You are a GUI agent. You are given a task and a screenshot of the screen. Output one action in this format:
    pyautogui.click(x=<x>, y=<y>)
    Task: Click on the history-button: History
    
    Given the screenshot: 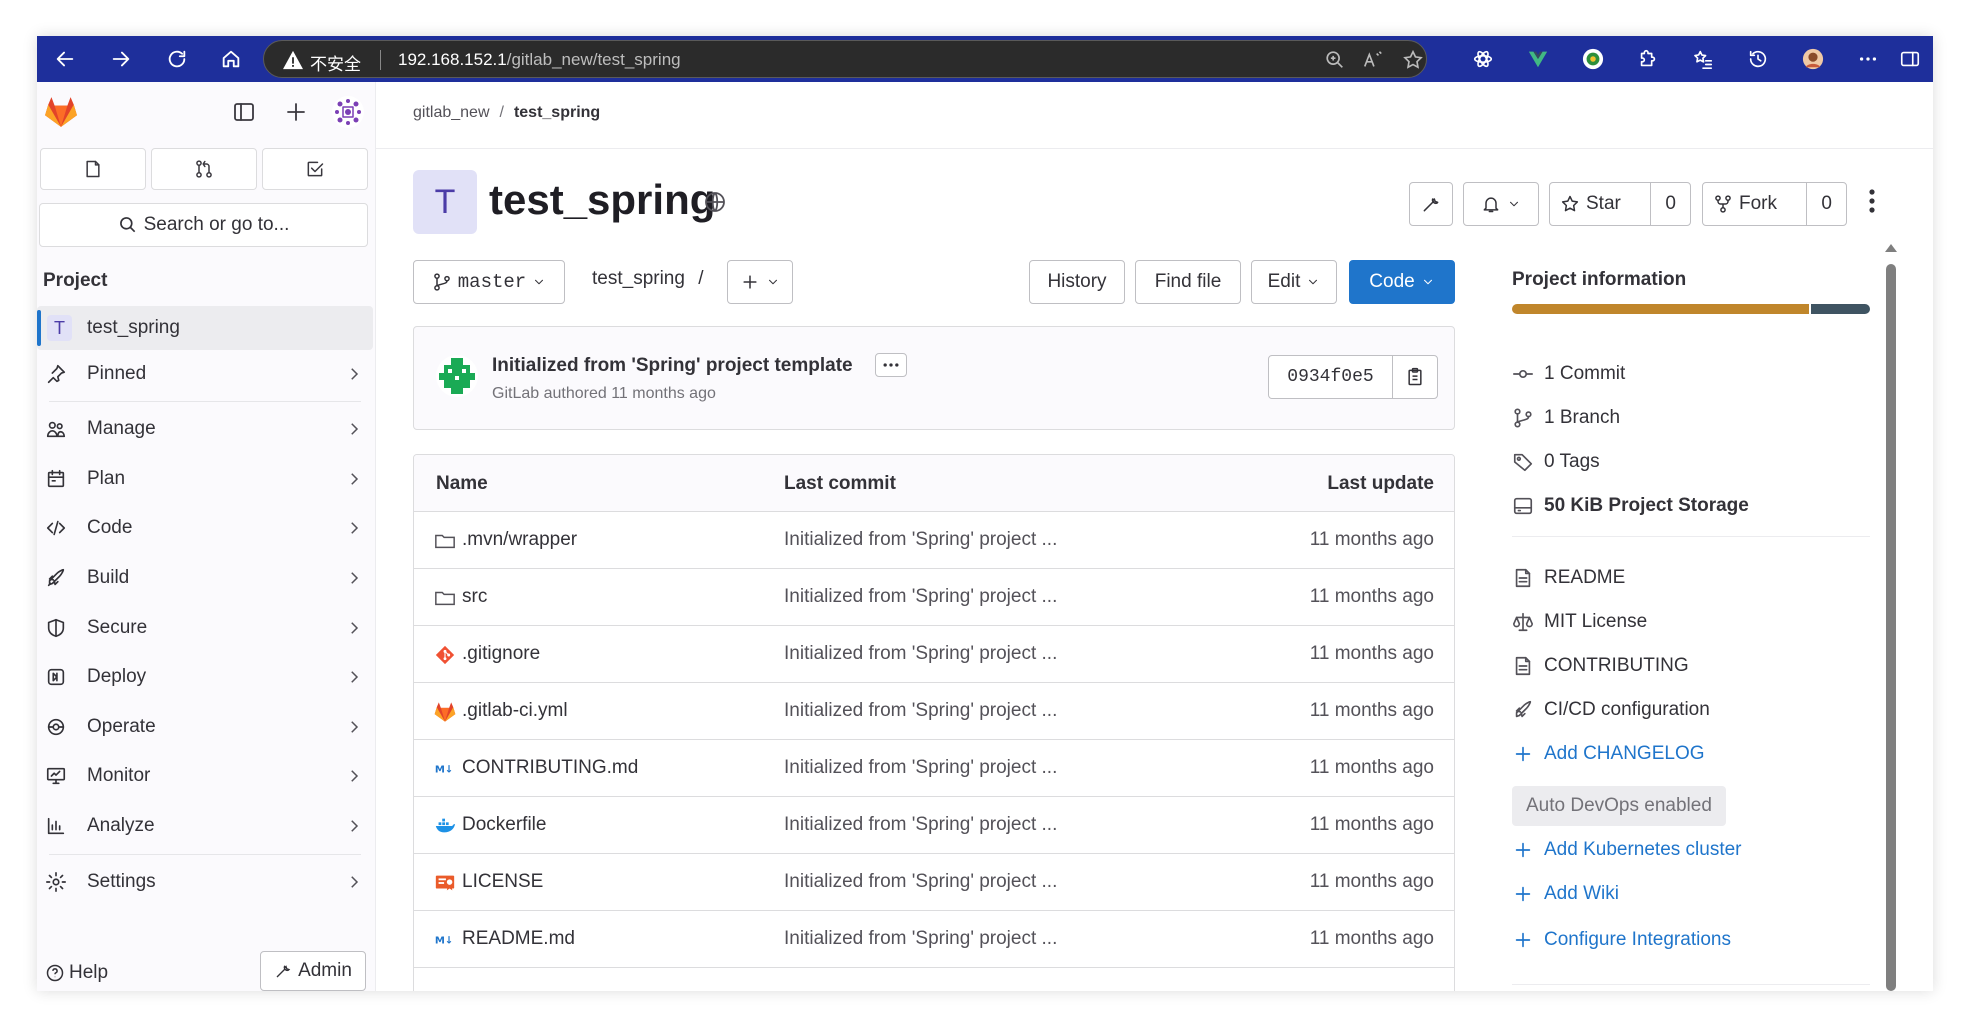 What is the action you would take?
    pyautogui.click(x=1077, y=282)
    